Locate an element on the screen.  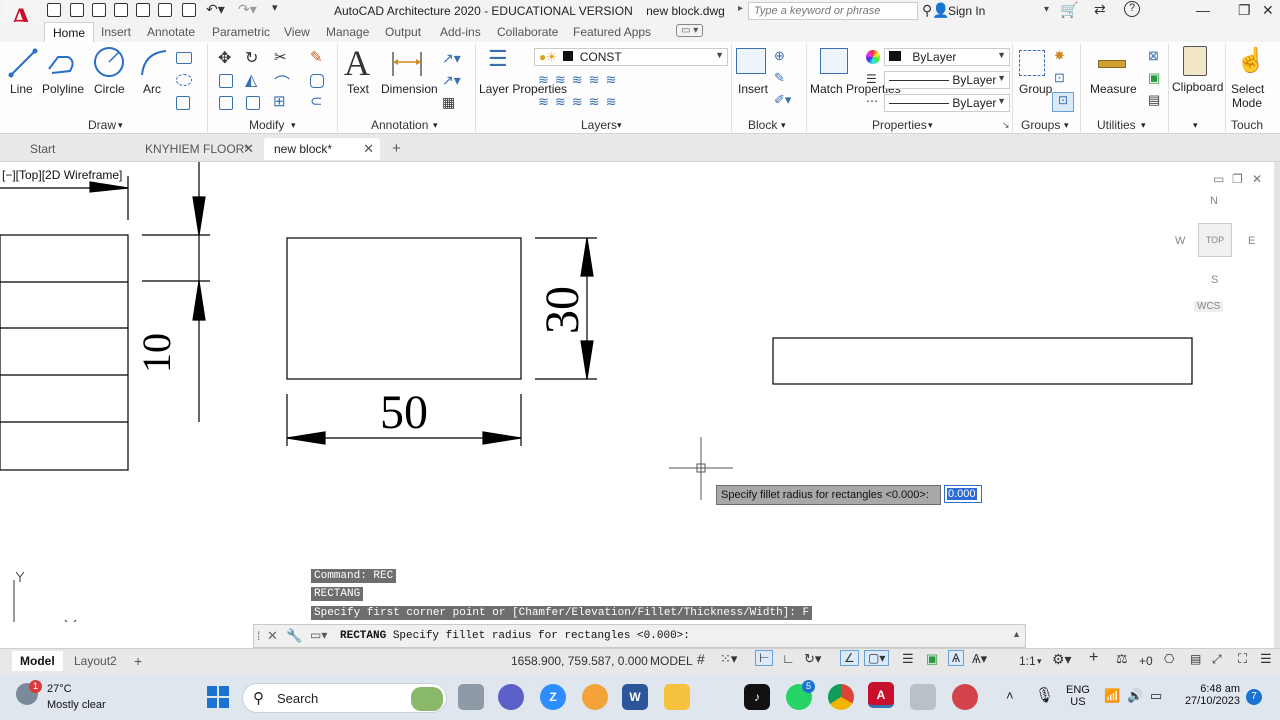
tab-collaborate: Collaborate is located at coordinates (527, 32).